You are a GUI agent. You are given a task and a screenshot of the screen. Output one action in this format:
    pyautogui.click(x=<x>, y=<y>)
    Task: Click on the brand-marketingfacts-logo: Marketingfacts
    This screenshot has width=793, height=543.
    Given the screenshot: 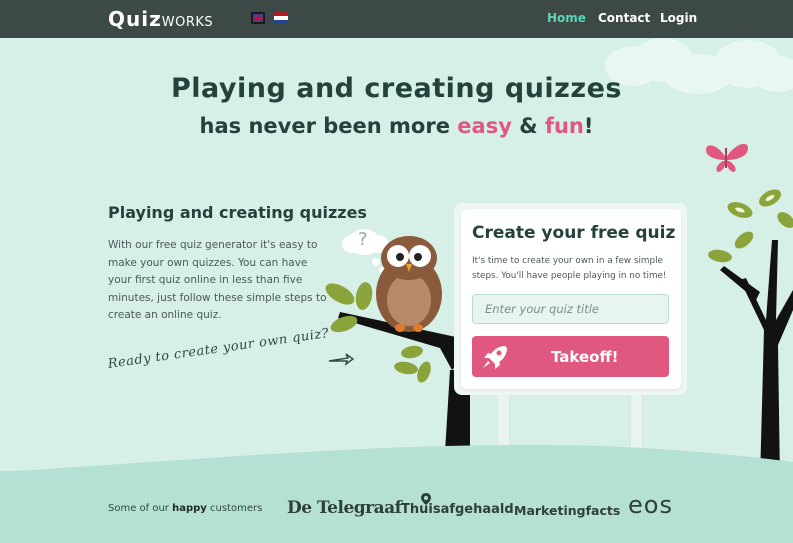 What is the action you would take?
    pyautogui.click(x=567, y=510)
    